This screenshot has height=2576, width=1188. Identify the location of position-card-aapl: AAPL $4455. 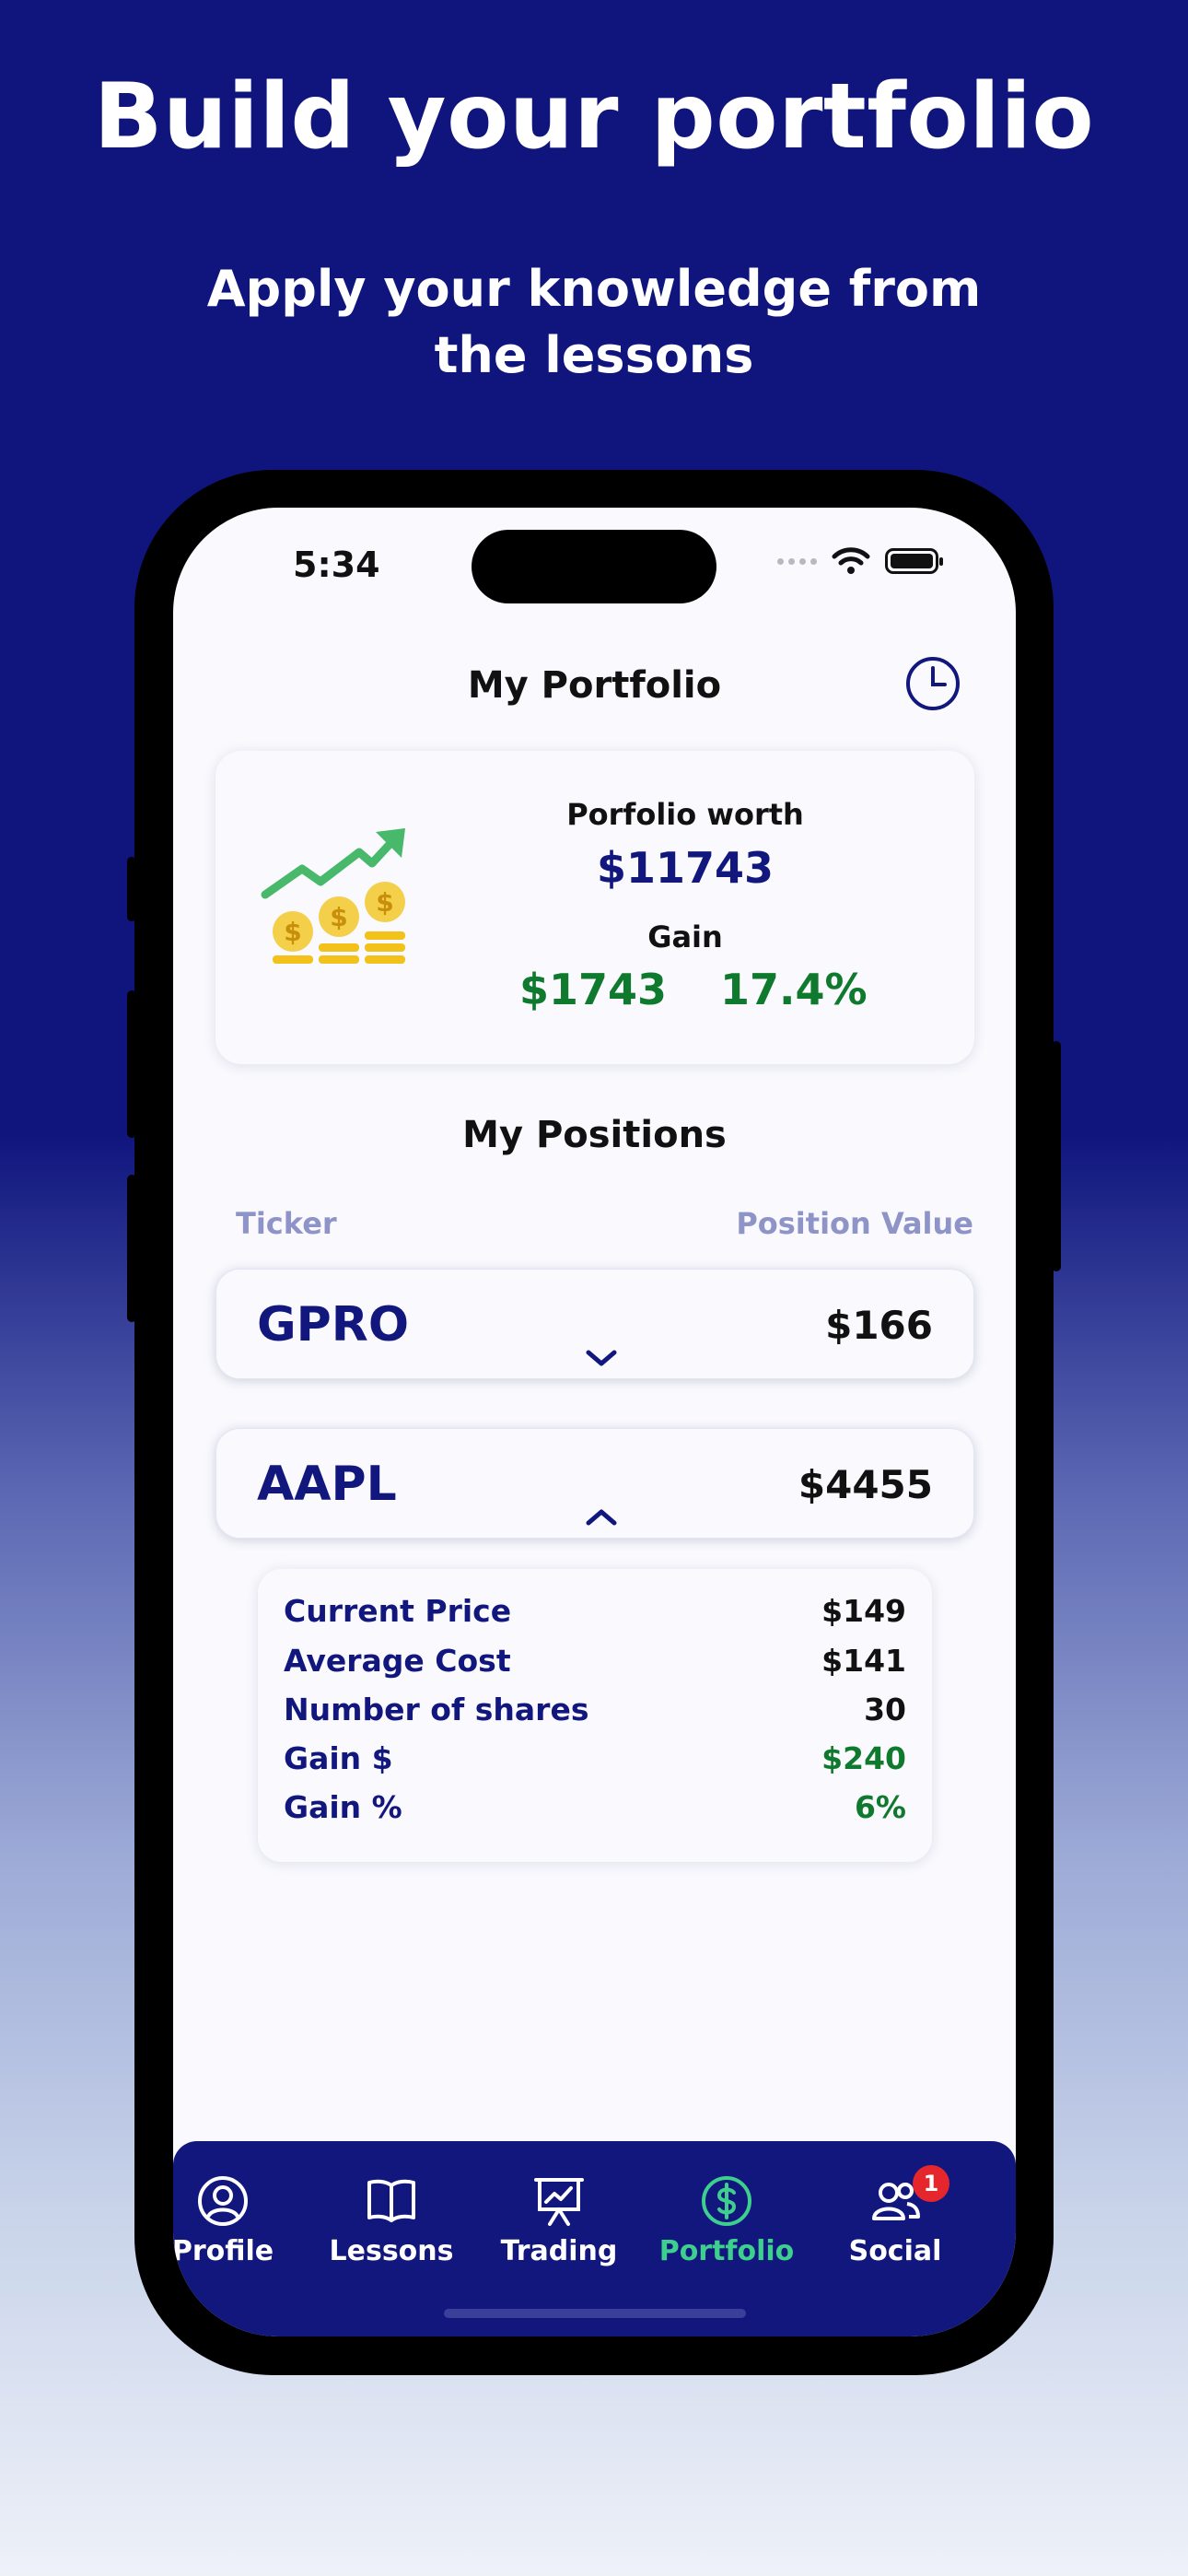
(594, 1483).